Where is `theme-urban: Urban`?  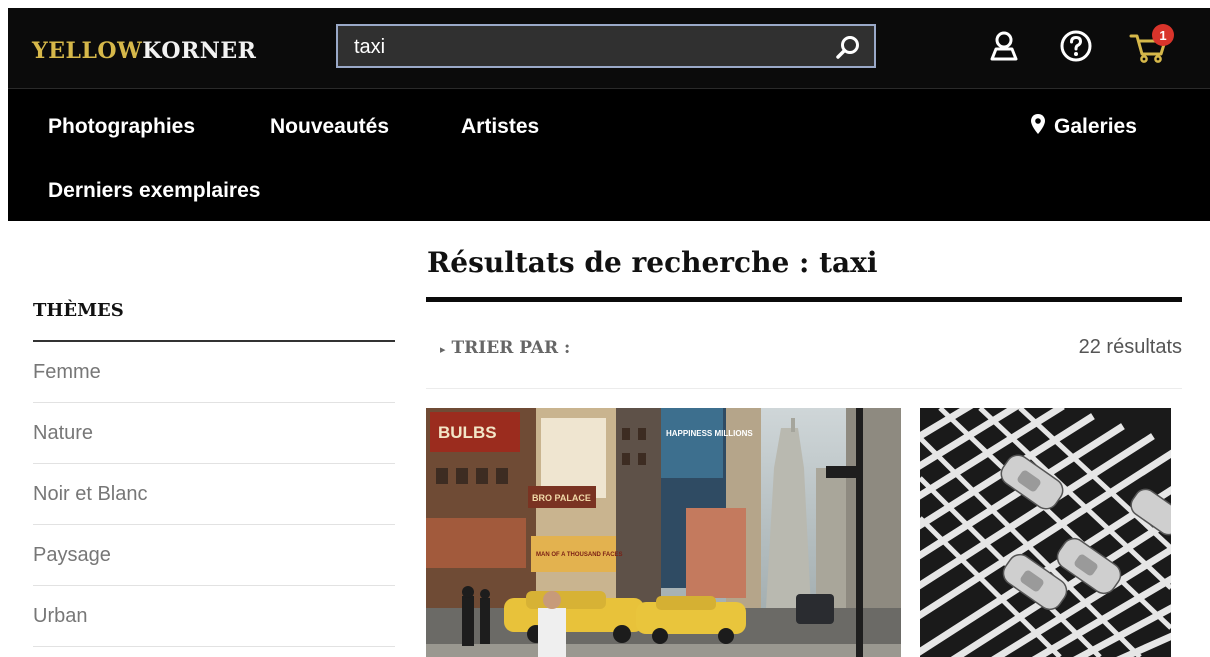
theme-urban: Urban is located at coordinates (214, 616).